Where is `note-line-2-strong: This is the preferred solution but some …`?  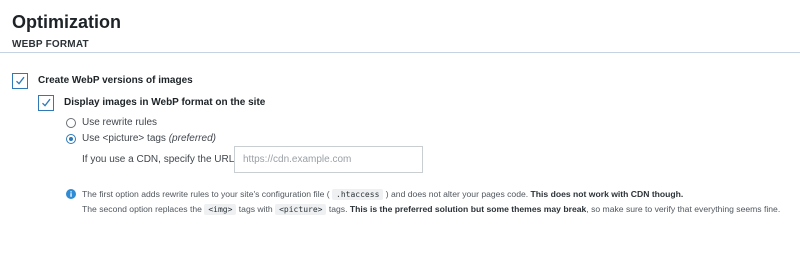
note-line-2-strong: This is the preferred solution but some … is located at coordinates (468, 209).